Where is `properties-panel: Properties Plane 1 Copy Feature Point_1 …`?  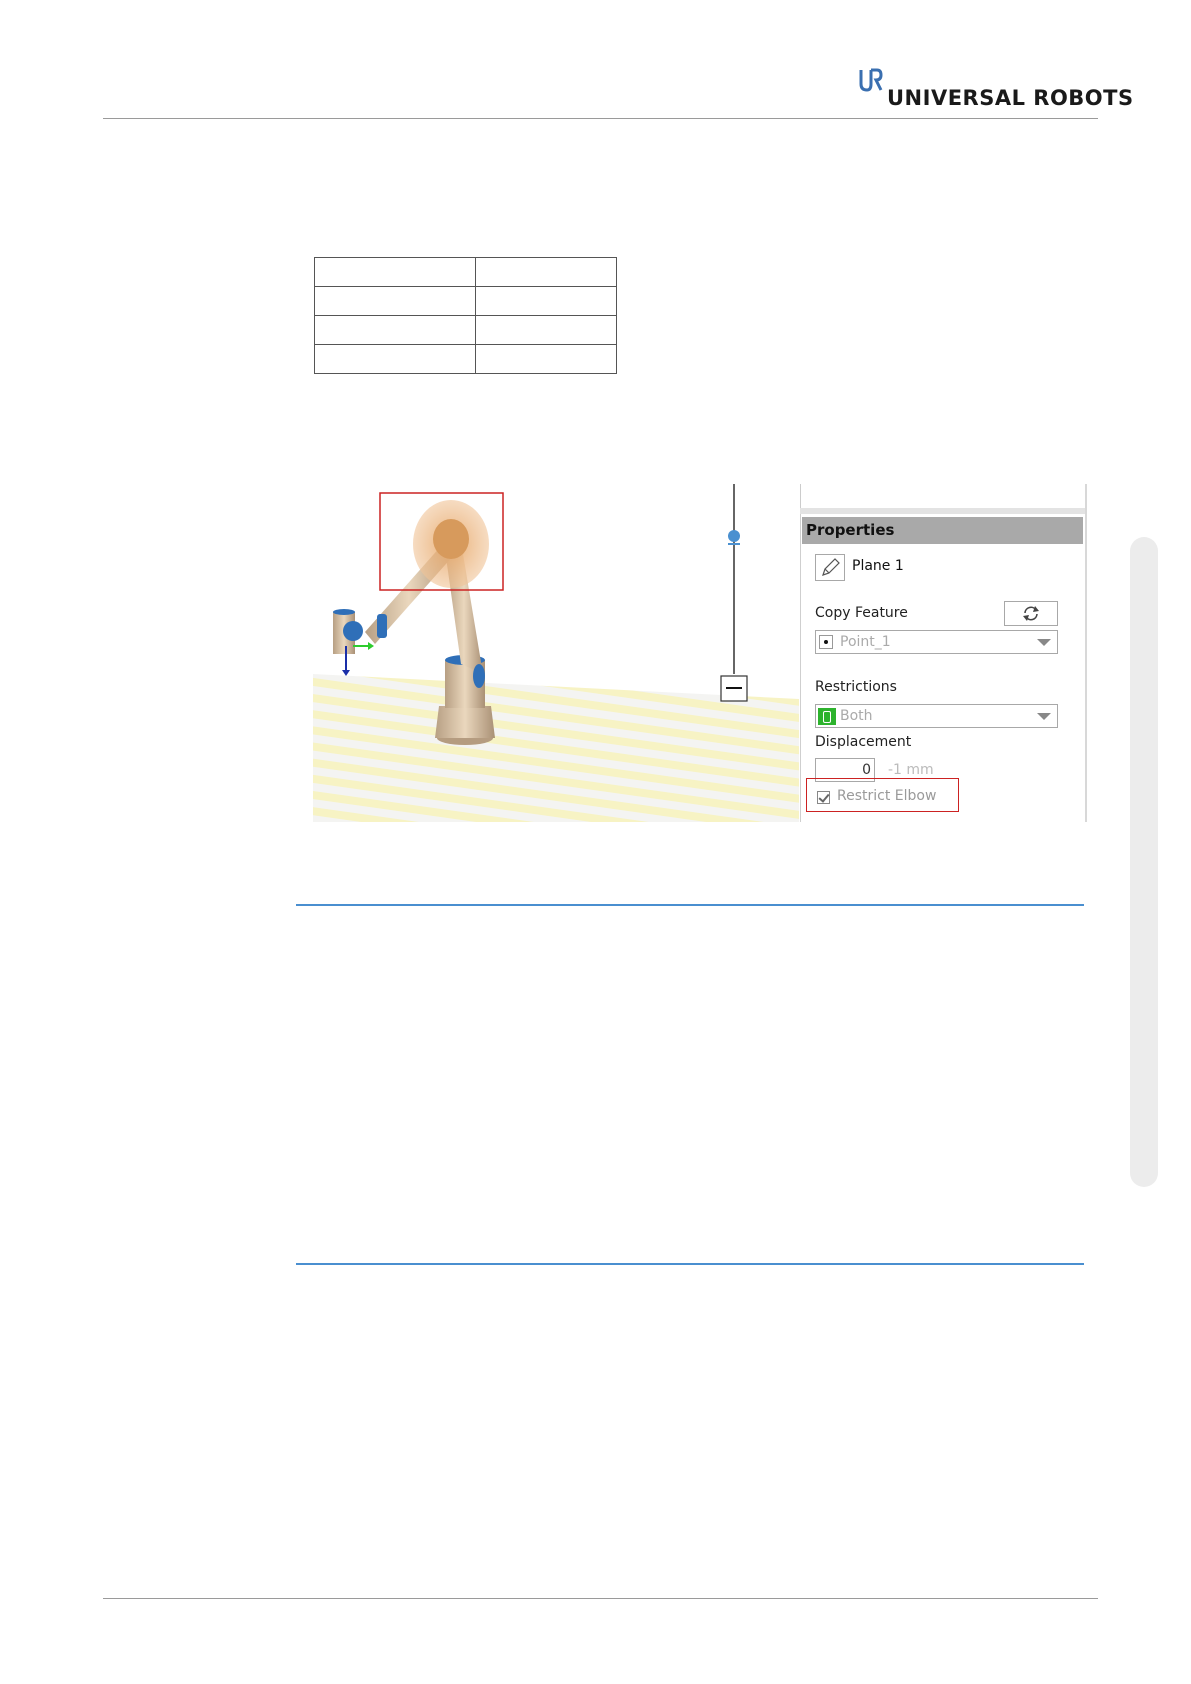 properties-panel: Properties Plane 1 Copy Feature Point_1 … is located at coordinates (943, 653).